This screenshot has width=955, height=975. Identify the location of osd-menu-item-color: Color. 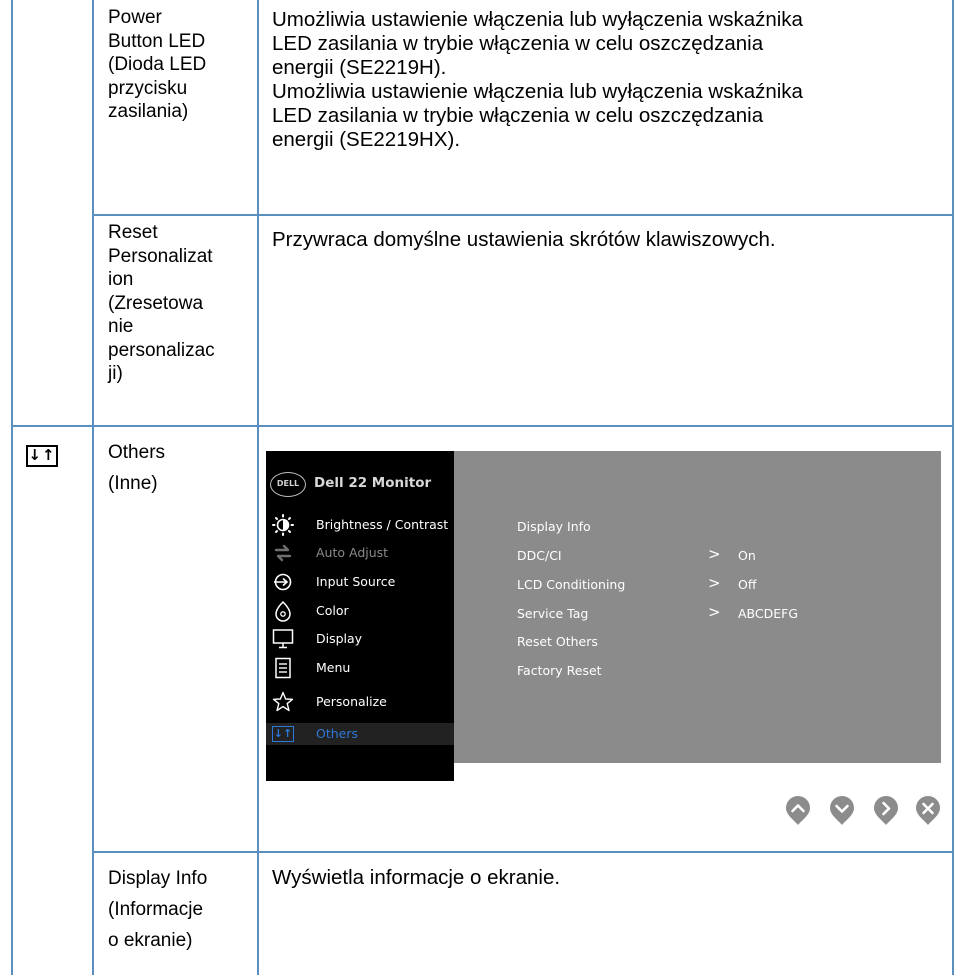
(360, 611).